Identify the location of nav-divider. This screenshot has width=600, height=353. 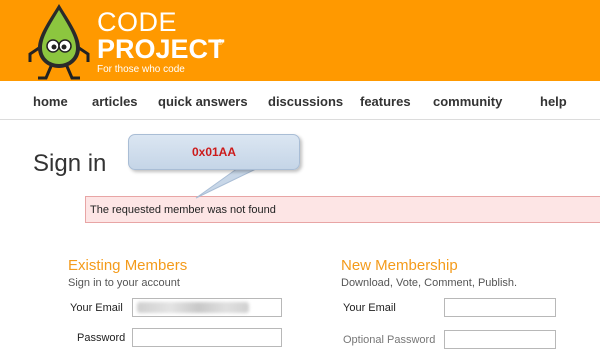
(300, 119).